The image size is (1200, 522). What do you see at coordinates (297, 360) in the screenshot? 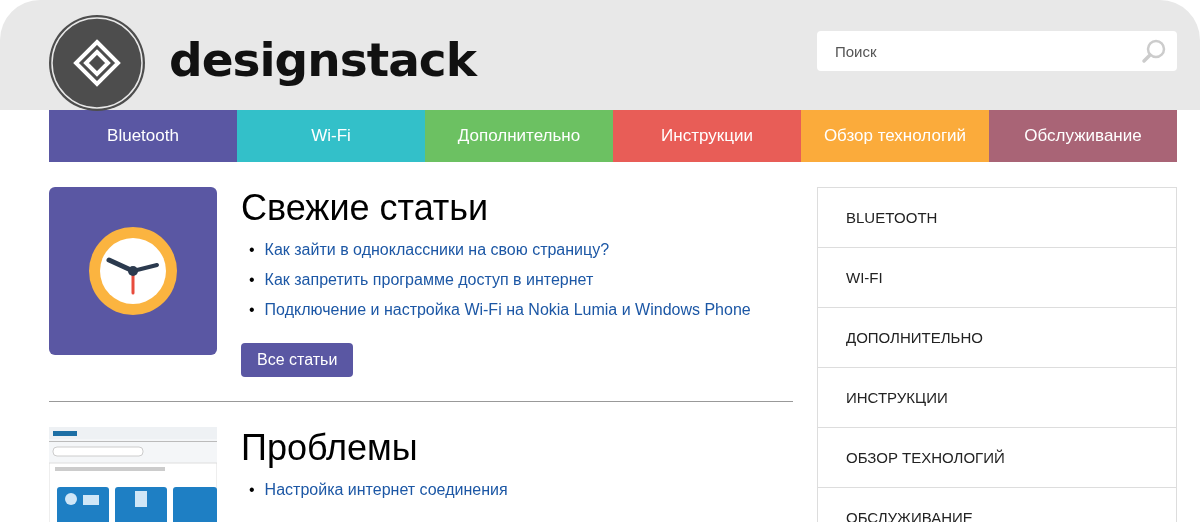
I see `all-articles-button: Все статьи` at bounding box center [297, 360].